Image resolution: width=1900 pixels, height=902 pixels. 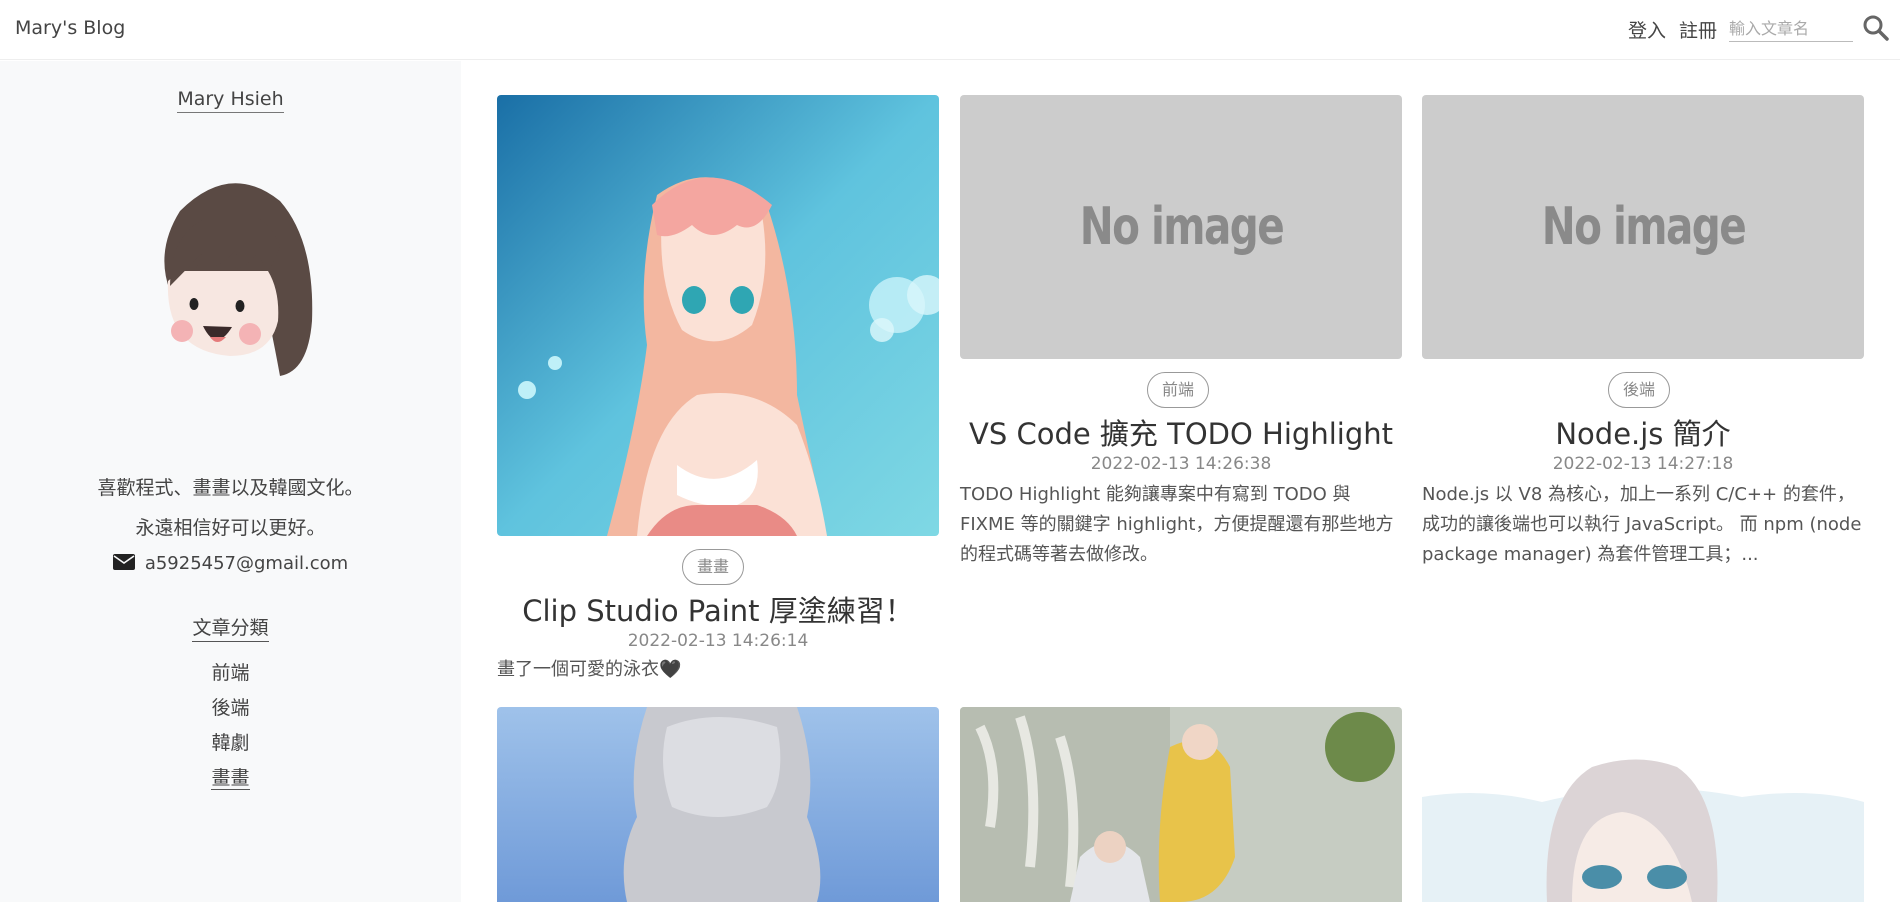 I want to click on email-row: a5925457@gmail.com, so click(x=230, y=563).